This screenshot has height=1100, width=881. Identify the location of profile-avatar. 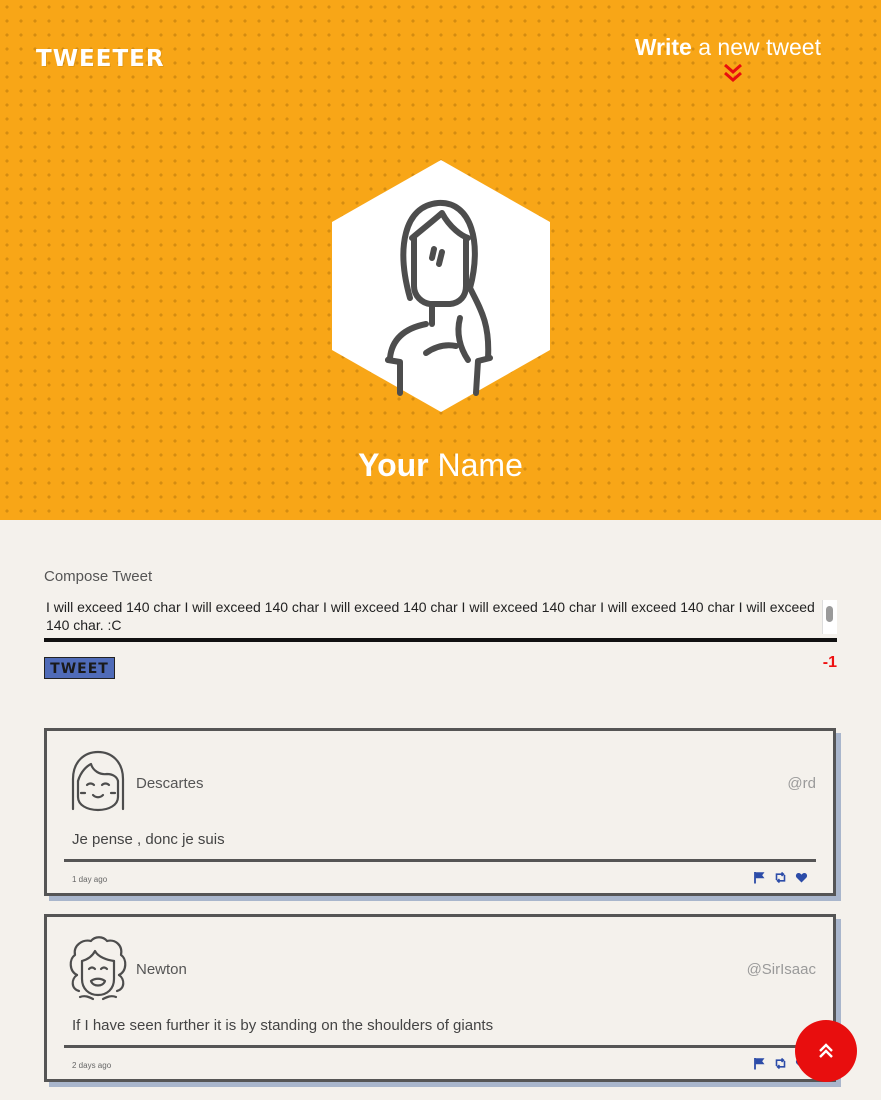
(441, 286).